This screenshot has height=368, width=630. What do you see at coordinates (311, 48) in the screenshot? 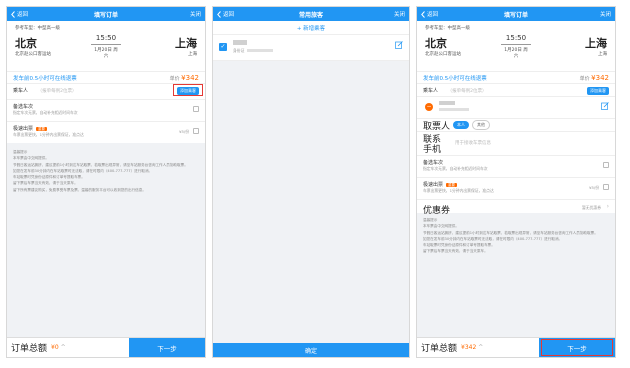
I see `passenger-item: ✓ 身份证` at bounding box center [311, 48].